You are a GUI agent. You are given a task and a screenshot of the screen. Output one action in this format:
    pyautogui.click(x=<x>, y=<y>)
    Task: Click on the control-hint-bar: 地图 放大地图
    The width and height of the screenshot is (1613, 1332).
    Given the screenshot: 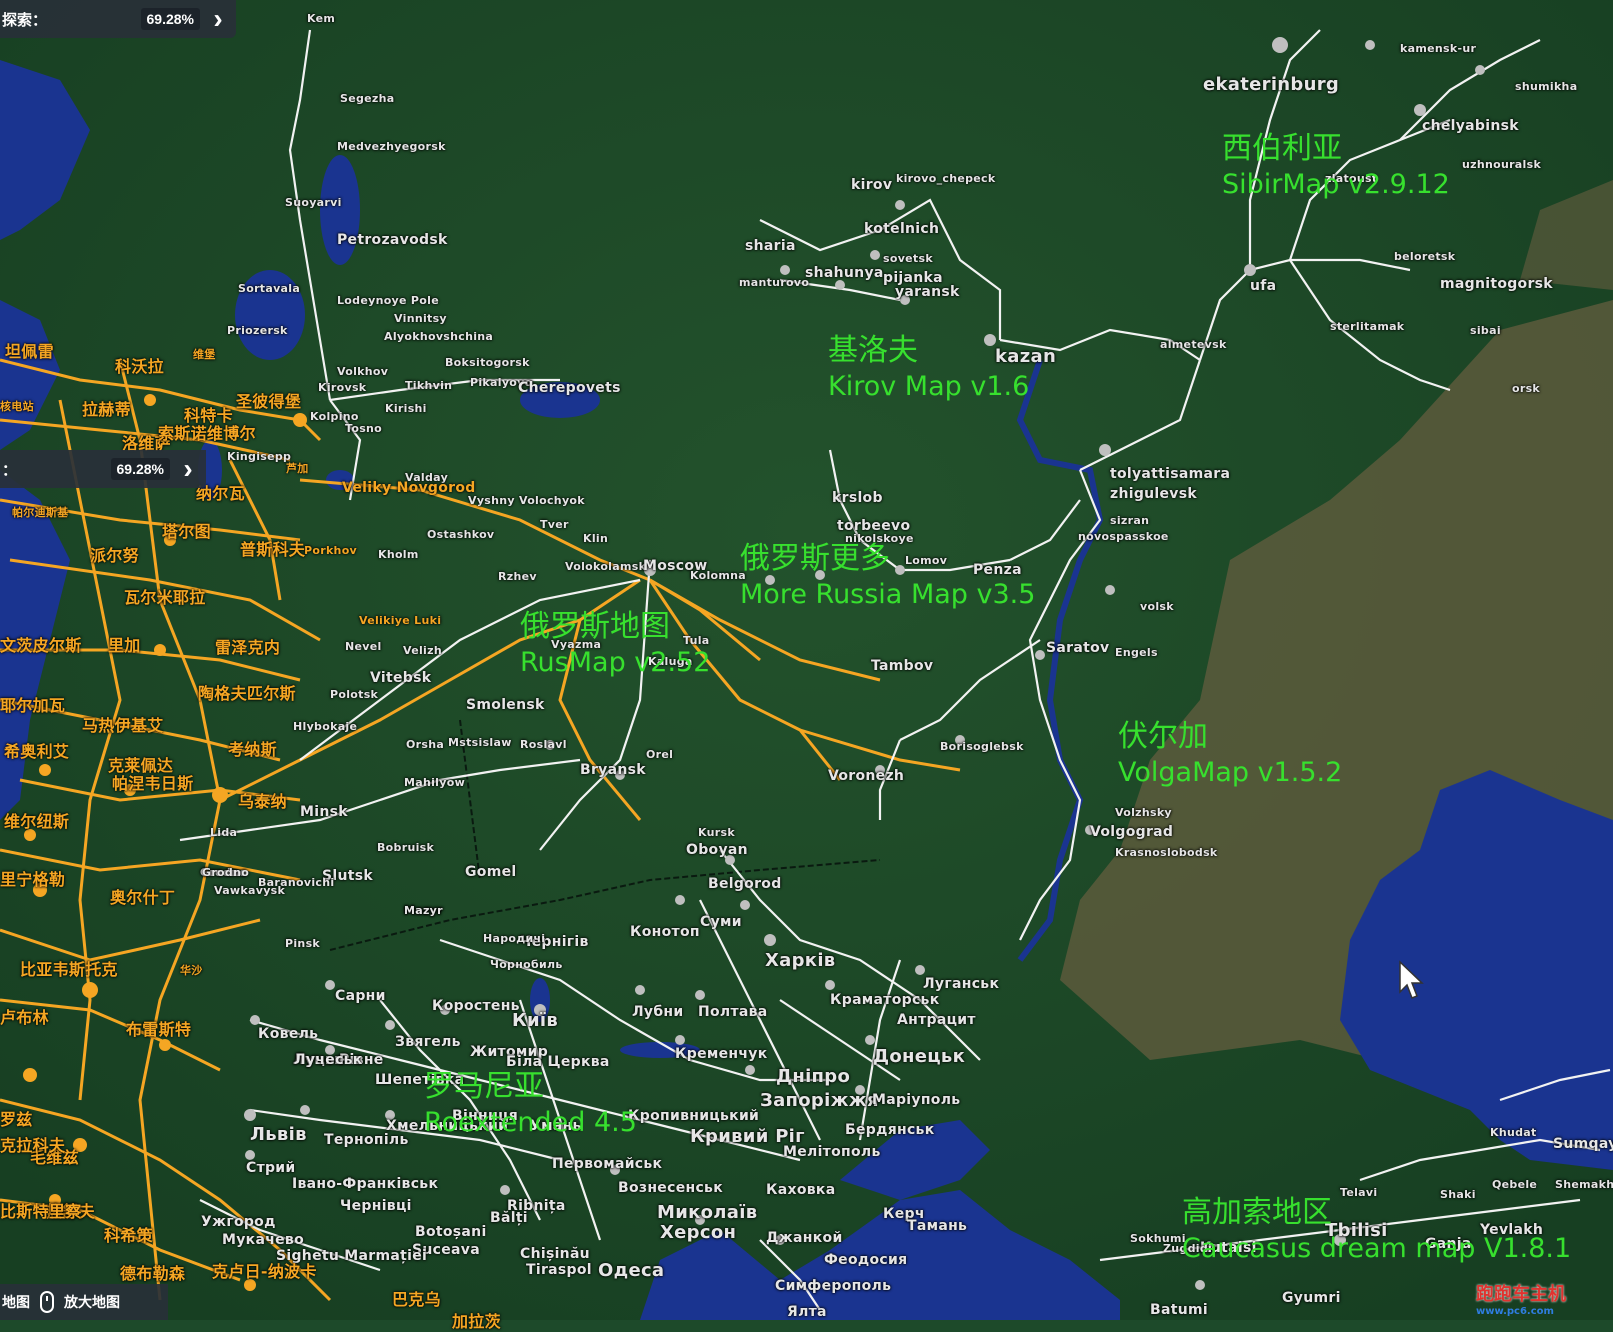 What is the action you would take?
    pyautogui.click(x=84, y=1302)
    